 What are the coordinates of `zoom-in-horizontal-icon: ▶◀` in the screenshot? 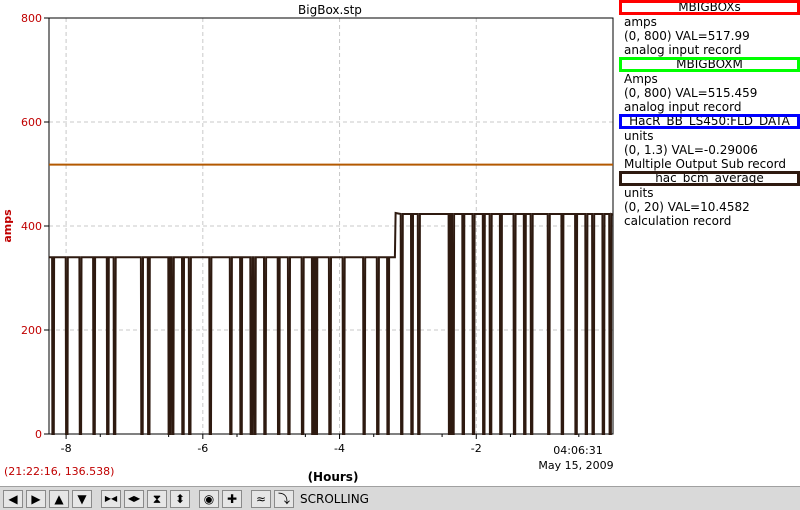 It's located at (111, 498).